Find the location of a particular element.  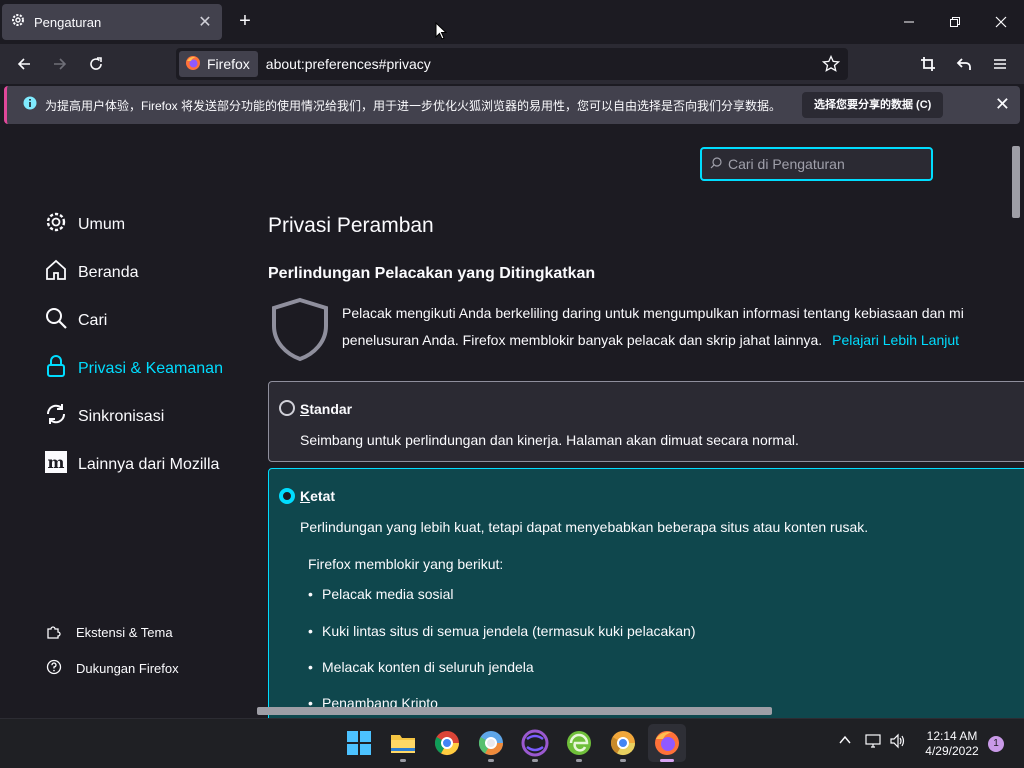

chromium-icon is located at coordinates (491, 743).